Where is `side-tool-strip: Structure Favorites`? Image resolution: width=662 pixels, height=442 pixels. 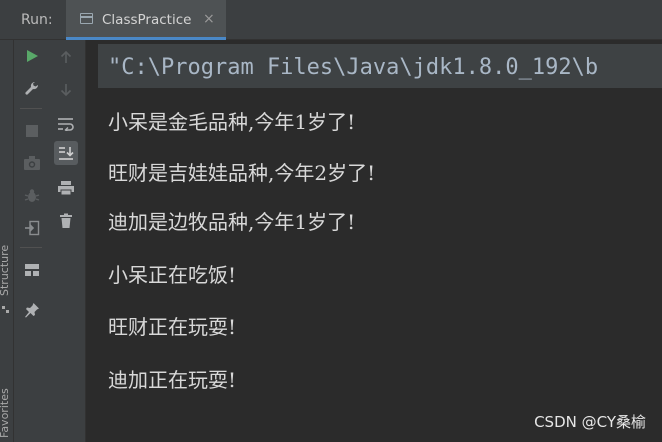
side-tool-strip: Structure Favorites is located at coordinates (7, 241).